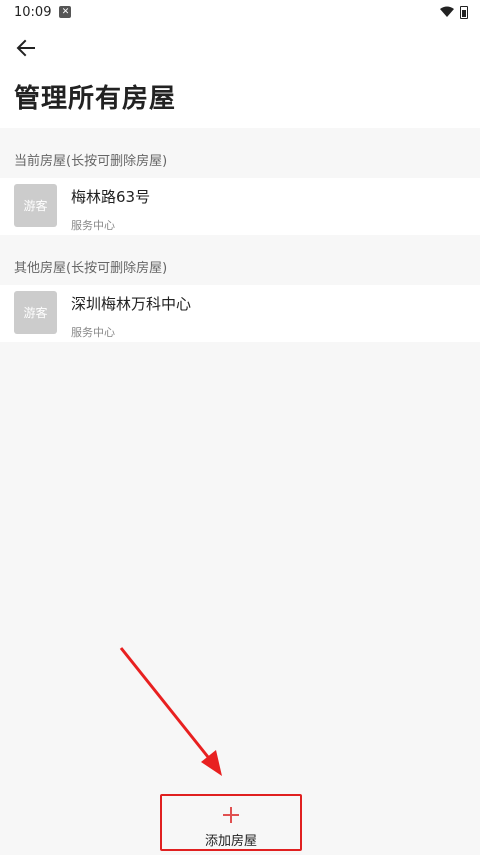 The height and width of the screenshot is (855, 480). What do you see at coordinates (131, 304) in the screenshot?
I see `house-name: 深圳梅林万科中心` at bounding box center [131, 304].